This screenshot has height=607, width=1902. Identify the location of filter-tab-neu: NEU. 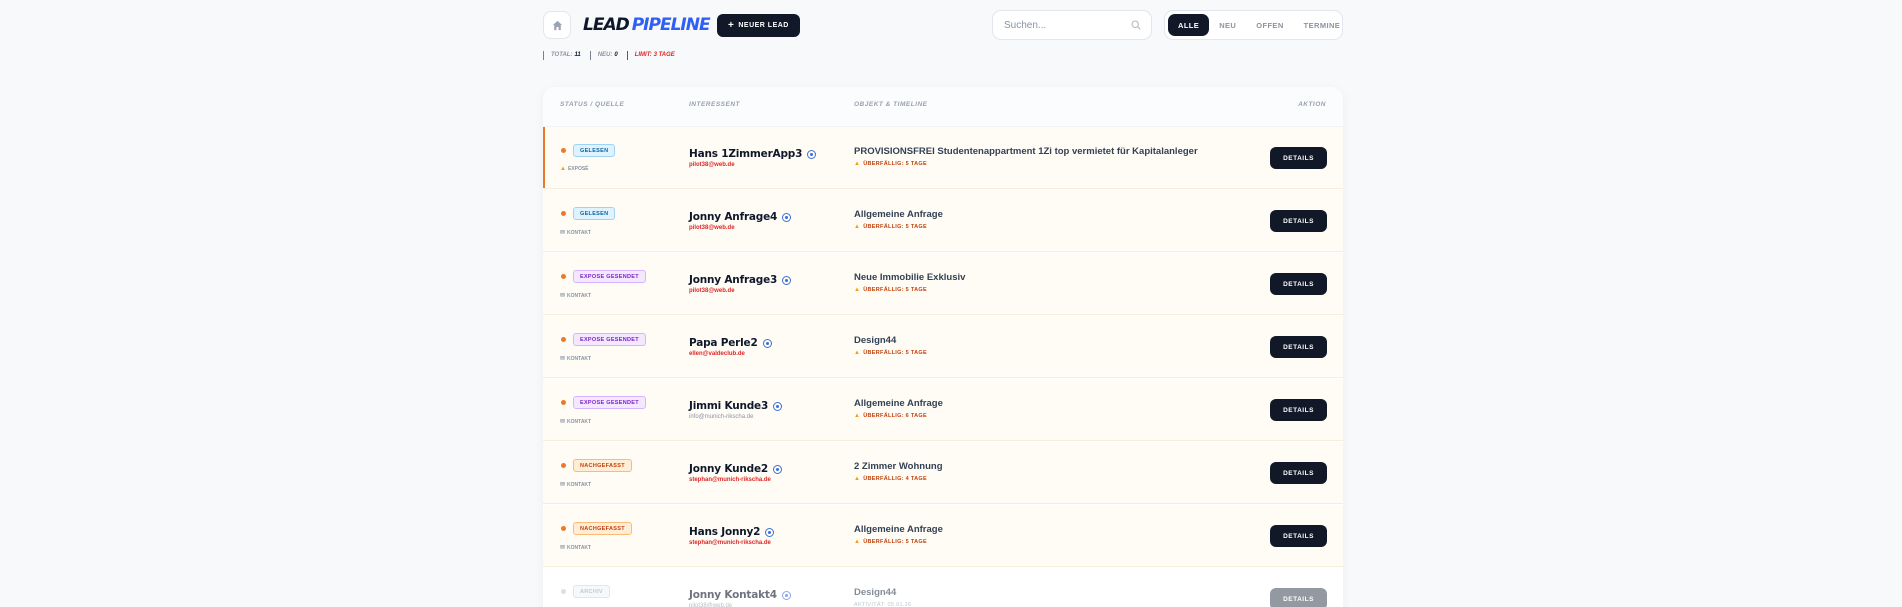
(1227, 25).